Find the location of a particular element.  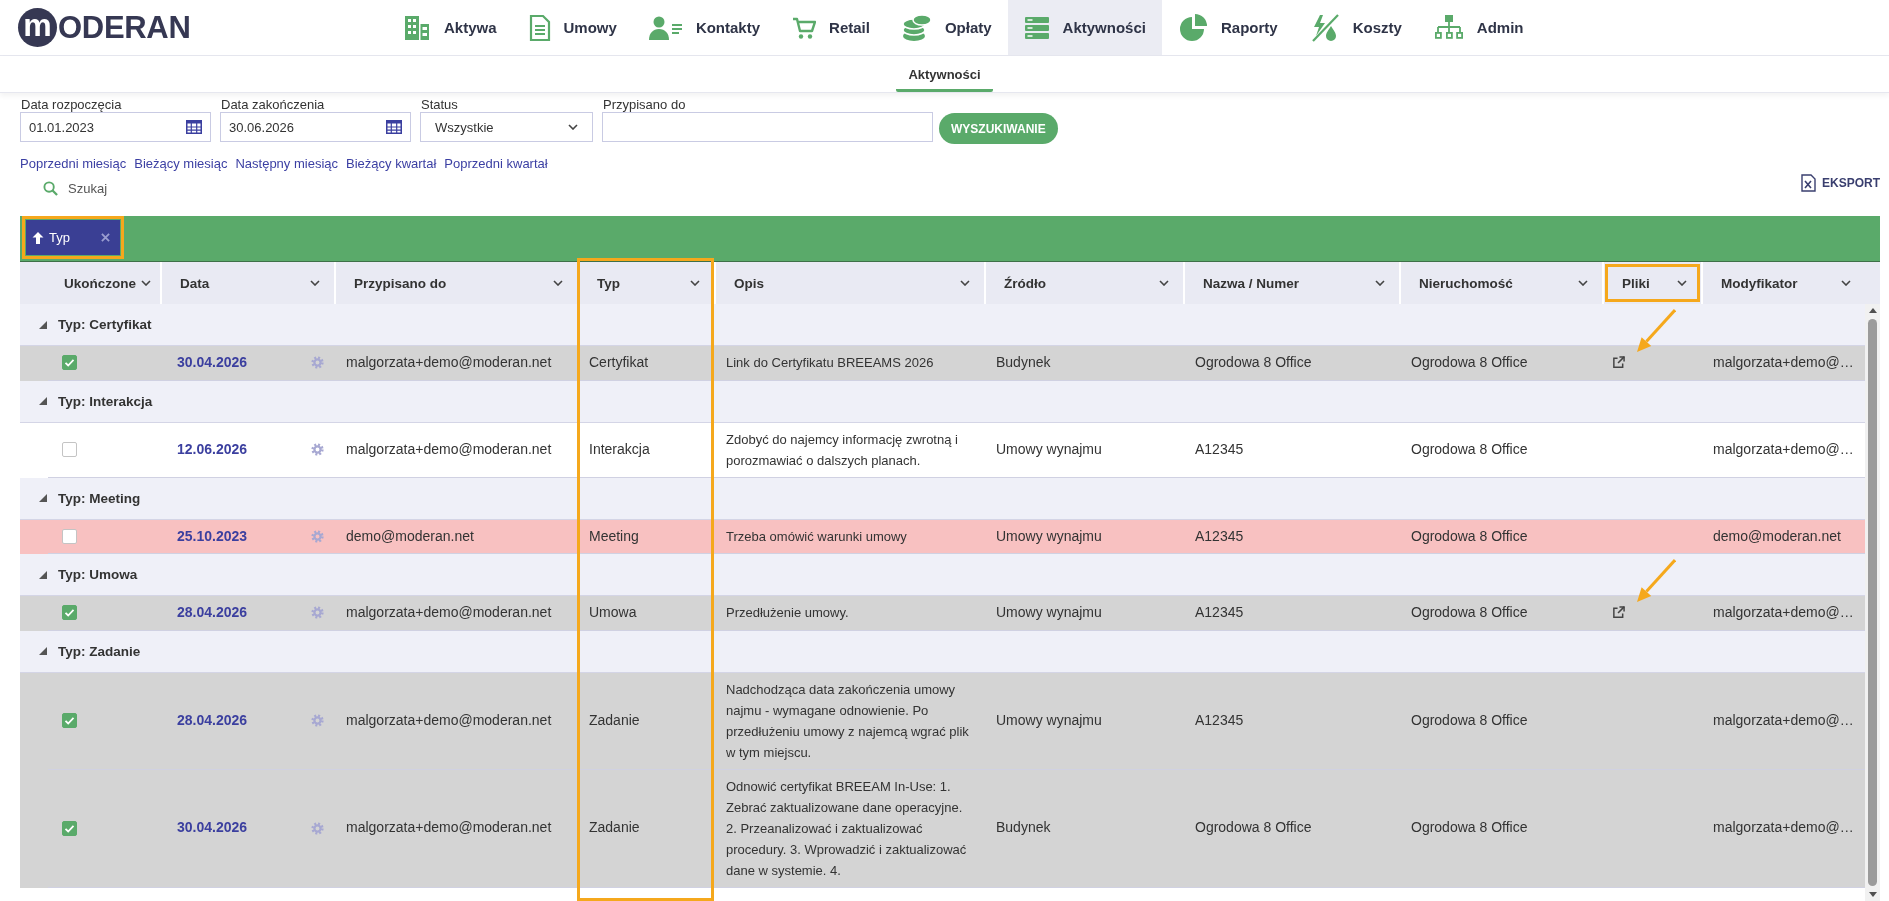

stacked-bars-icon is located at coordinates (1036, 27).